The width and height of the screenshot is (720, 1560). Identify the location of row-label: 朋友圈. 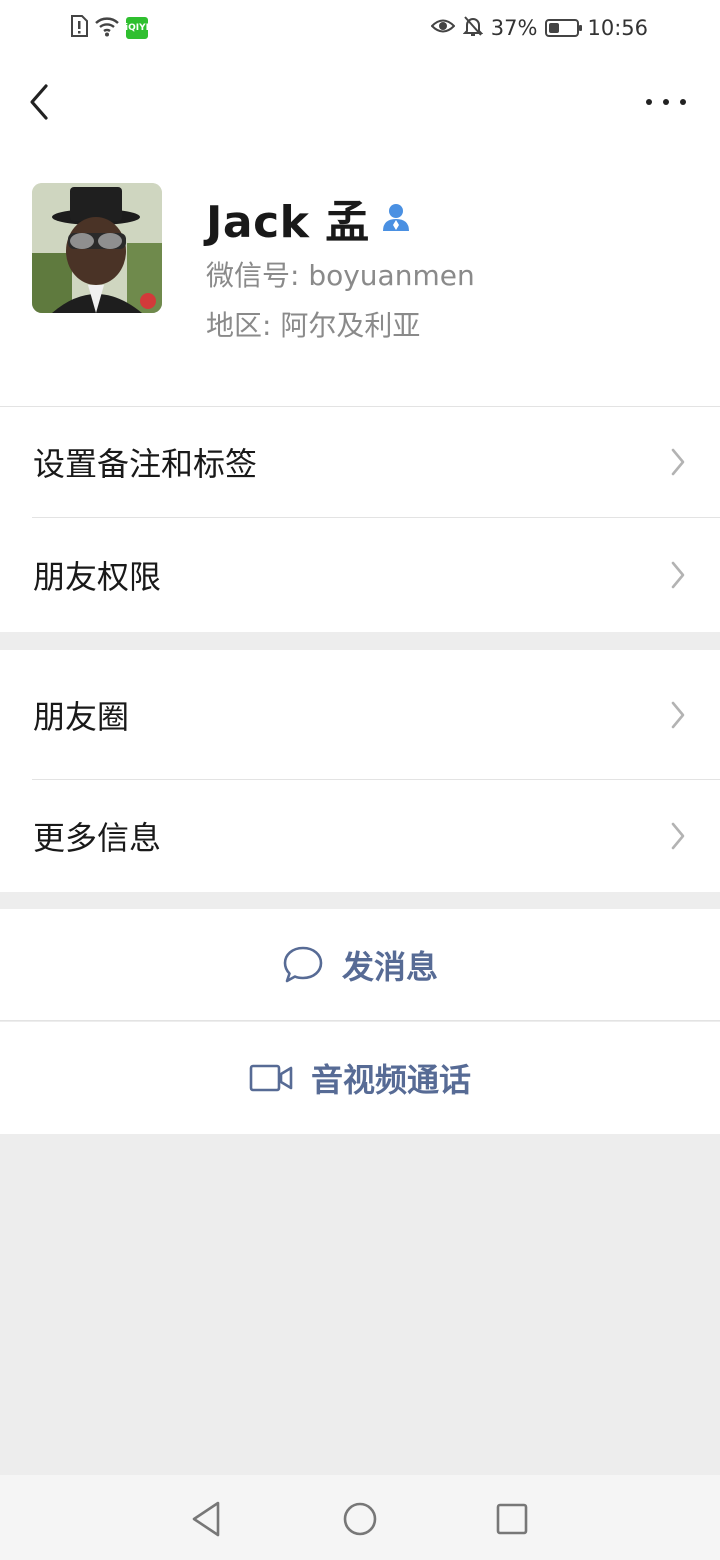
(81, 717).